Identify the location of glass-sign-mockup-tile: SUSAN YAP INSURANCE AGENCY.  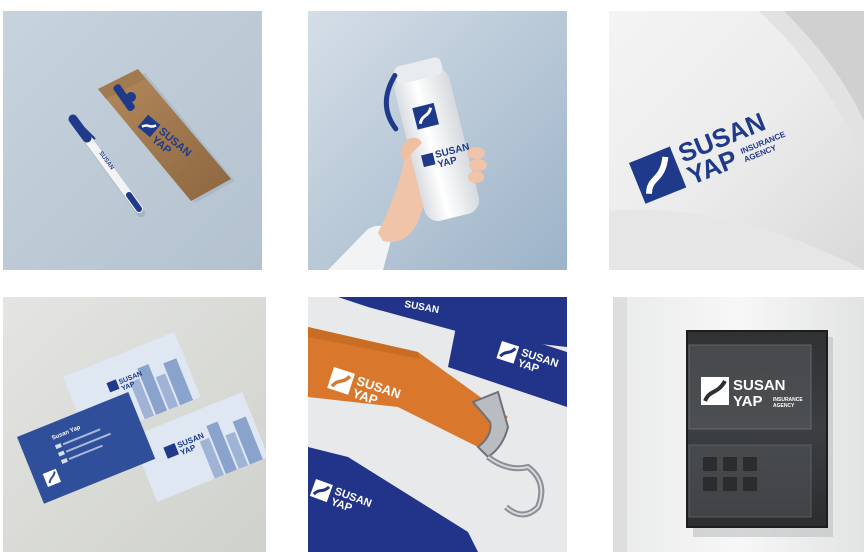
(738, 424).